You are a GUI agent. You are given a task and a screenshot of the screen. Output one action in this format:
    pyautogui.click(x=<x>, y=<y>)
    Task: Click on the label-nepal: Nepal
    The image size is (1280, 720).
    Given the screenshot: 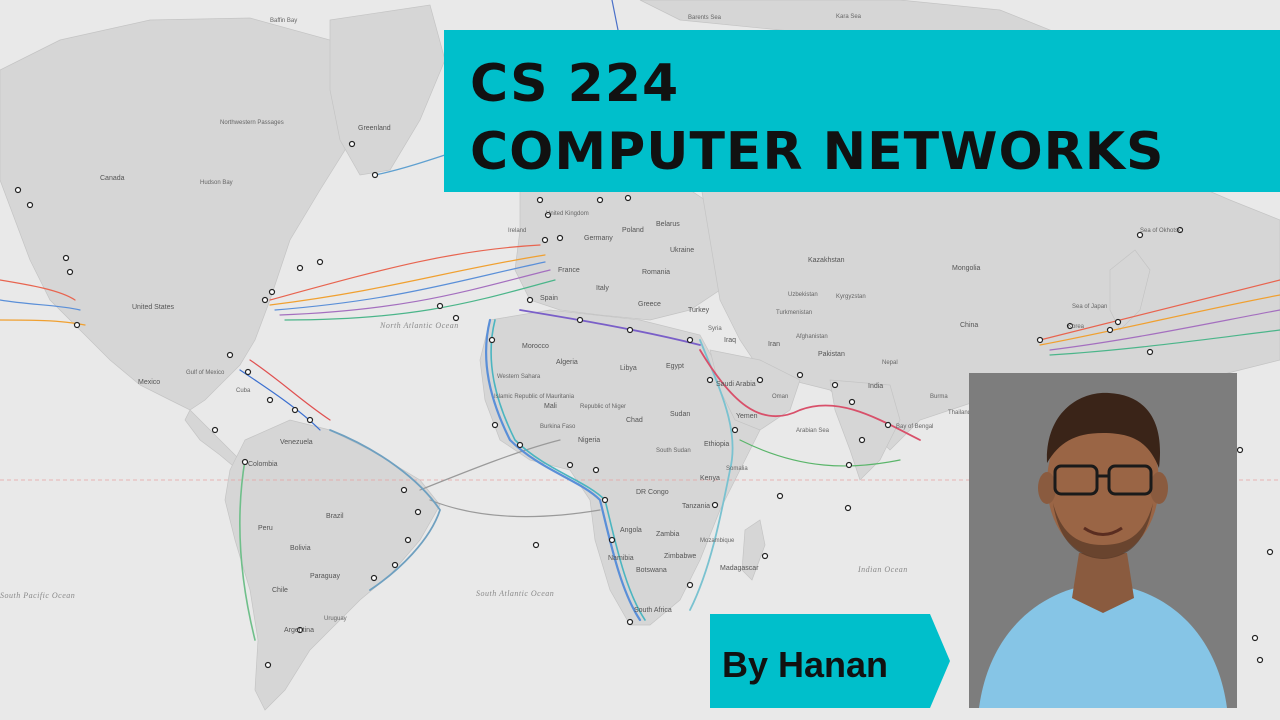 What is the action you would take?
    pyautogui.click(x=890, y=363)
    